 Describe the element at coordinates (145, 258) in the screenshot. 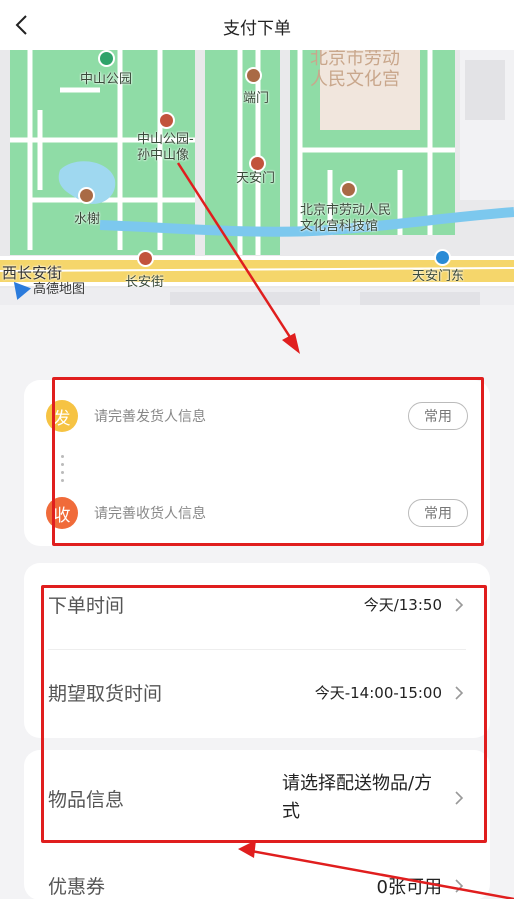

I see `street-marker-icon` at that location.